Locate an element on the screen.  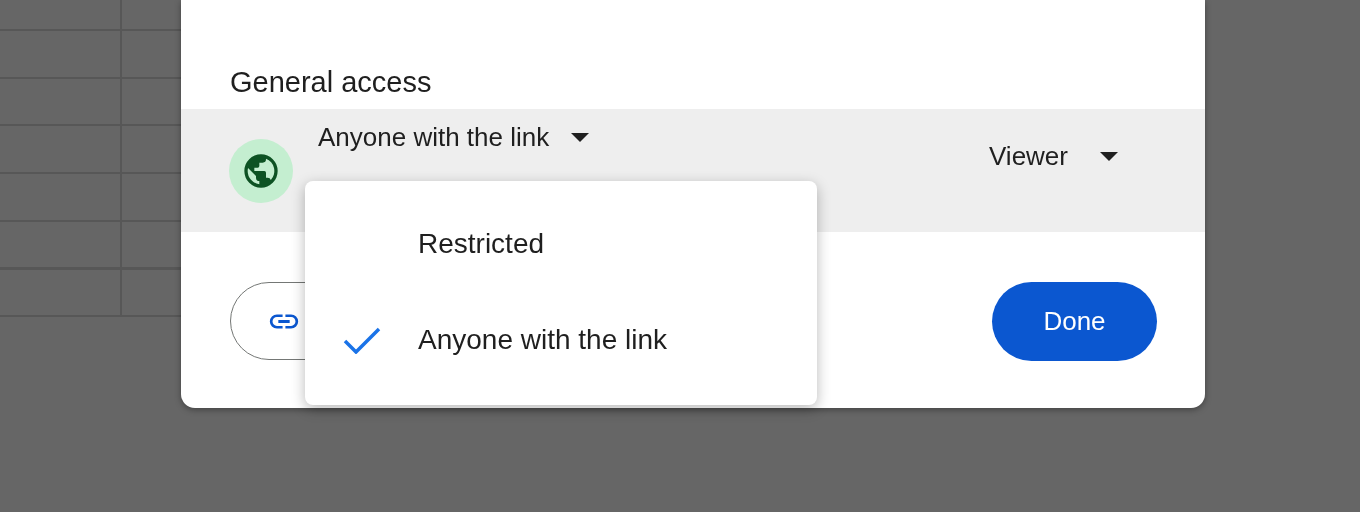
access-dropdown: Anyone with the link is located at coordinates (454, 137).